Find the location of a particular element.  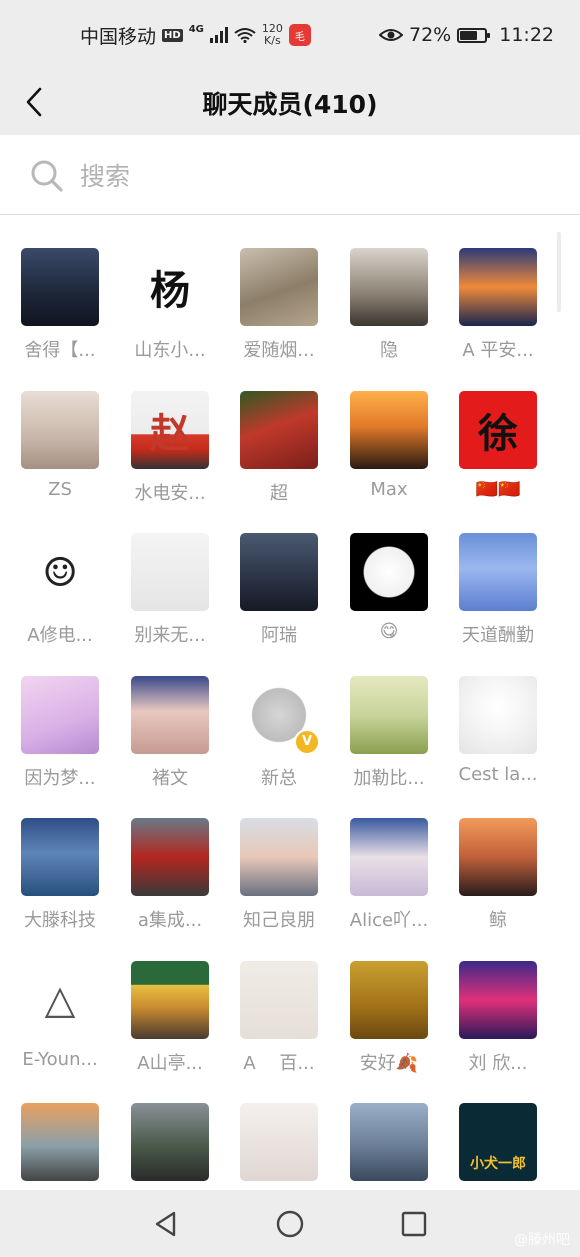

member-item: 鲸 is located at coordinates (498, 878).